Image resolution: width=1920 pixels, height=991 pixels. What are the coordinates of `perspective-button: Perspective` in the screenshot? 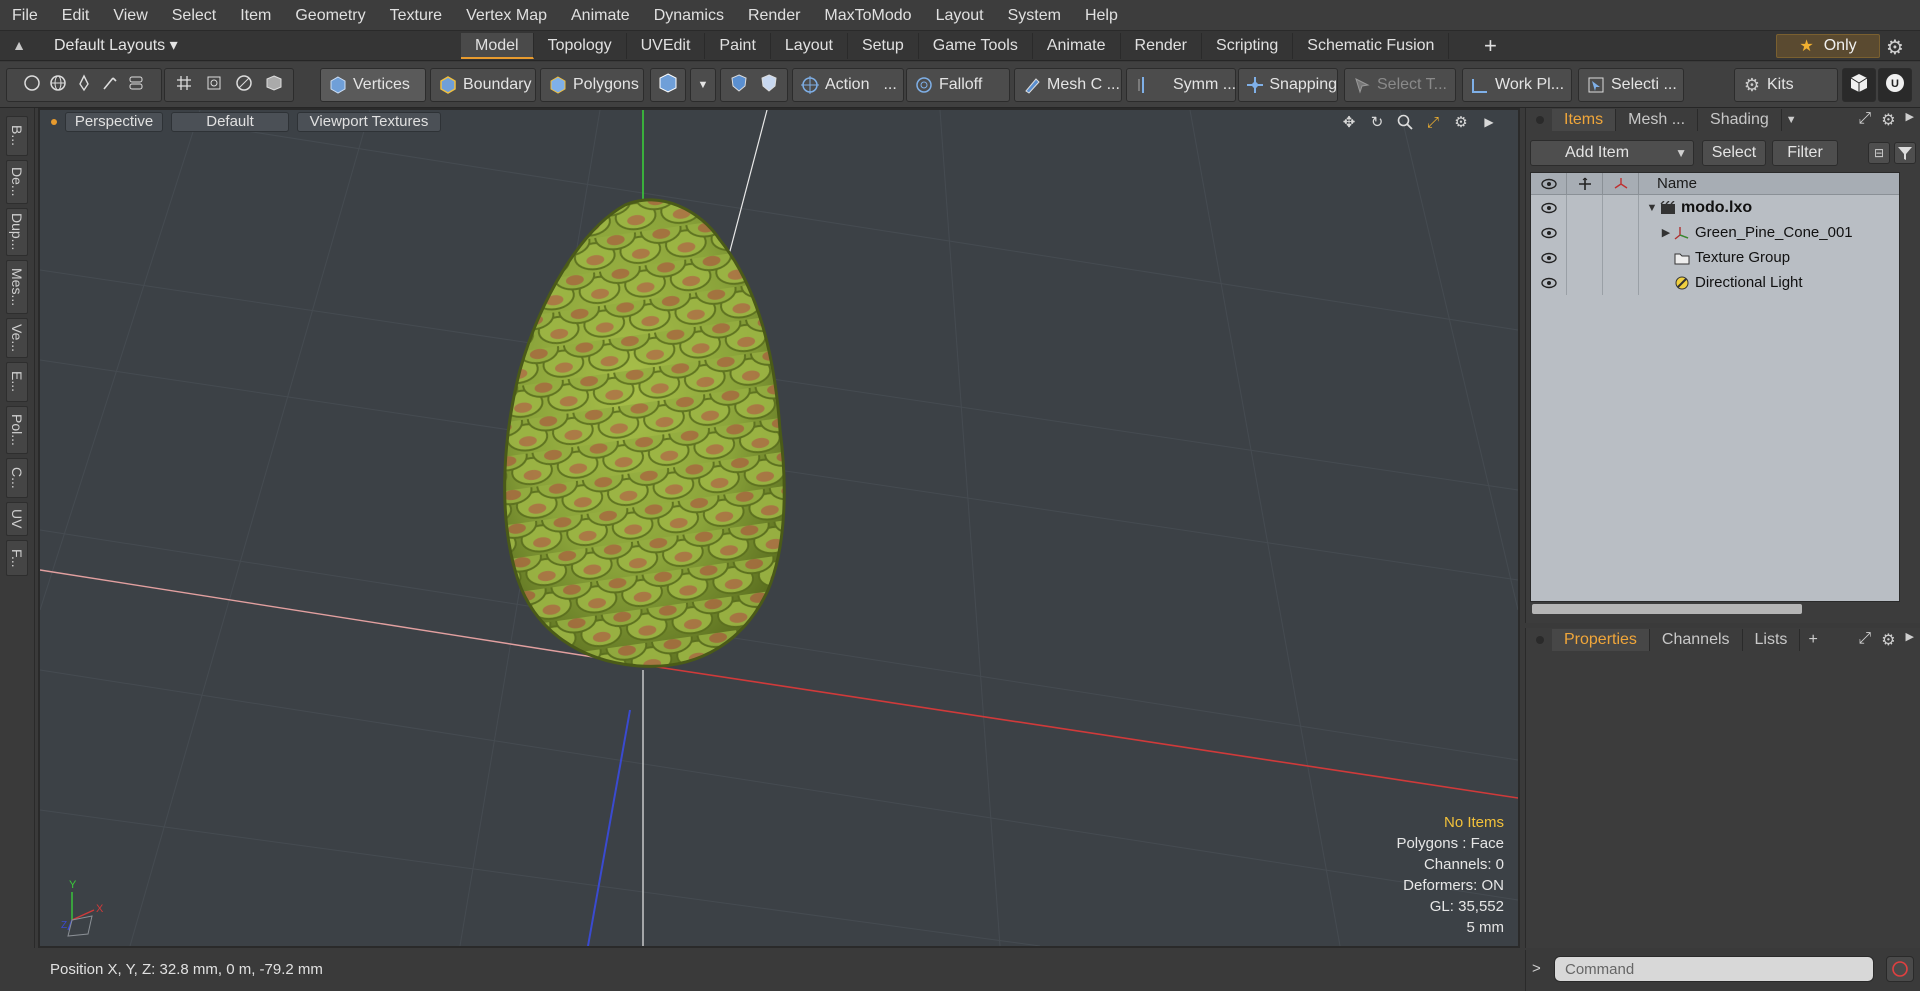 It's located at (114, 122).